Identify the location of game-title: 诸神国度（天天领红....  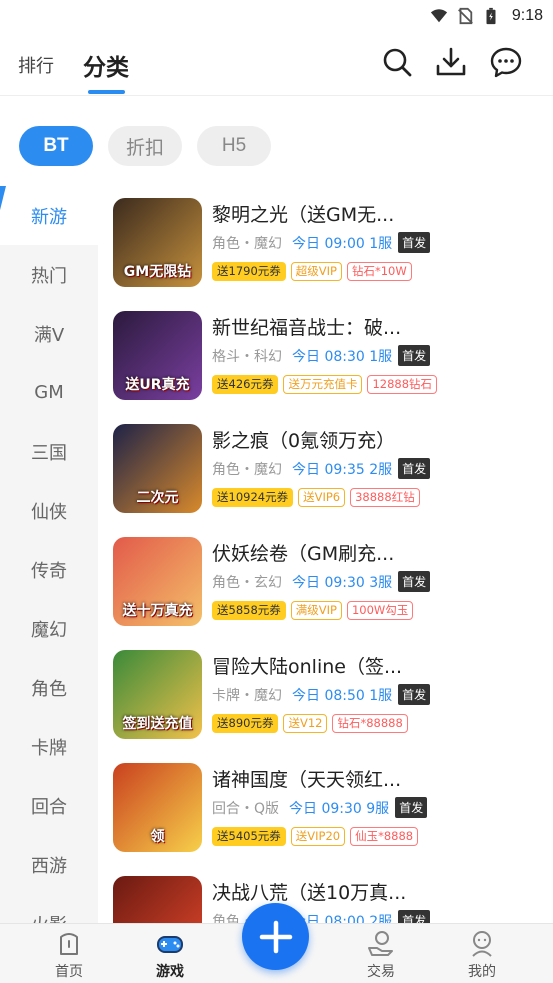
(372, 778).